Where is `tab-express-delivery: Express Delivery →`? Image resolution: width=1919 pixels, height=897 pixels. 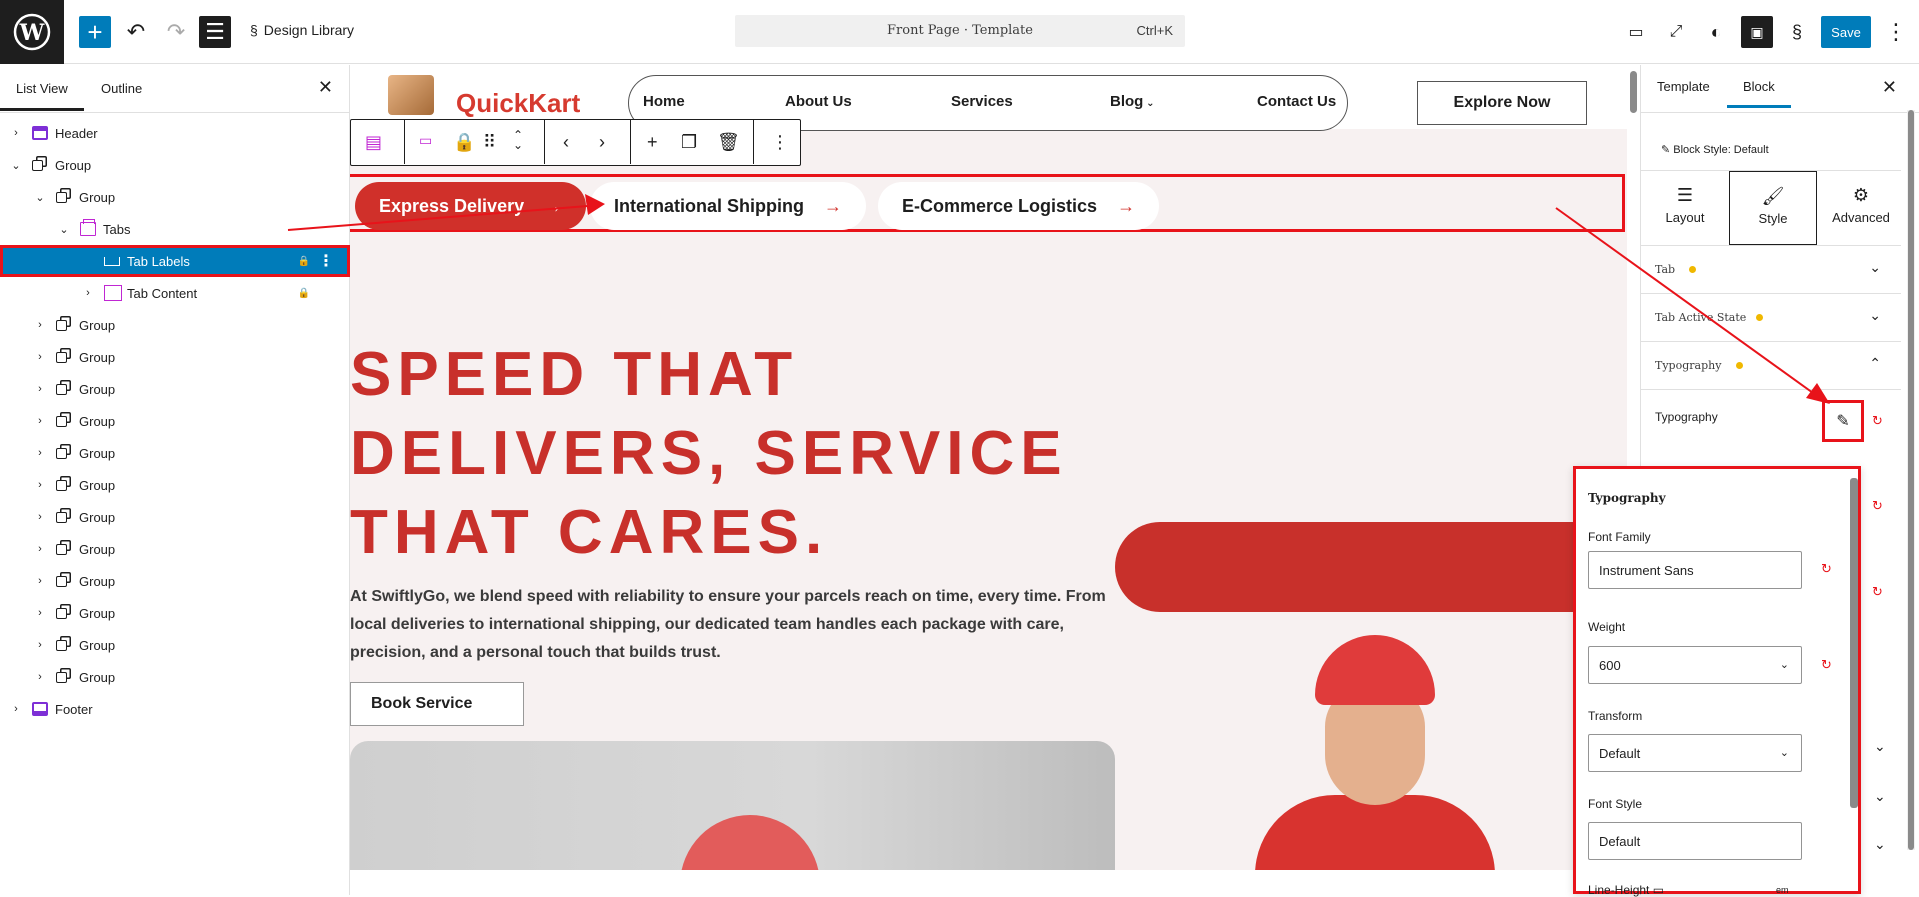
tab-express-delivery: Express Delivery → is located at coordinates (471, 206).